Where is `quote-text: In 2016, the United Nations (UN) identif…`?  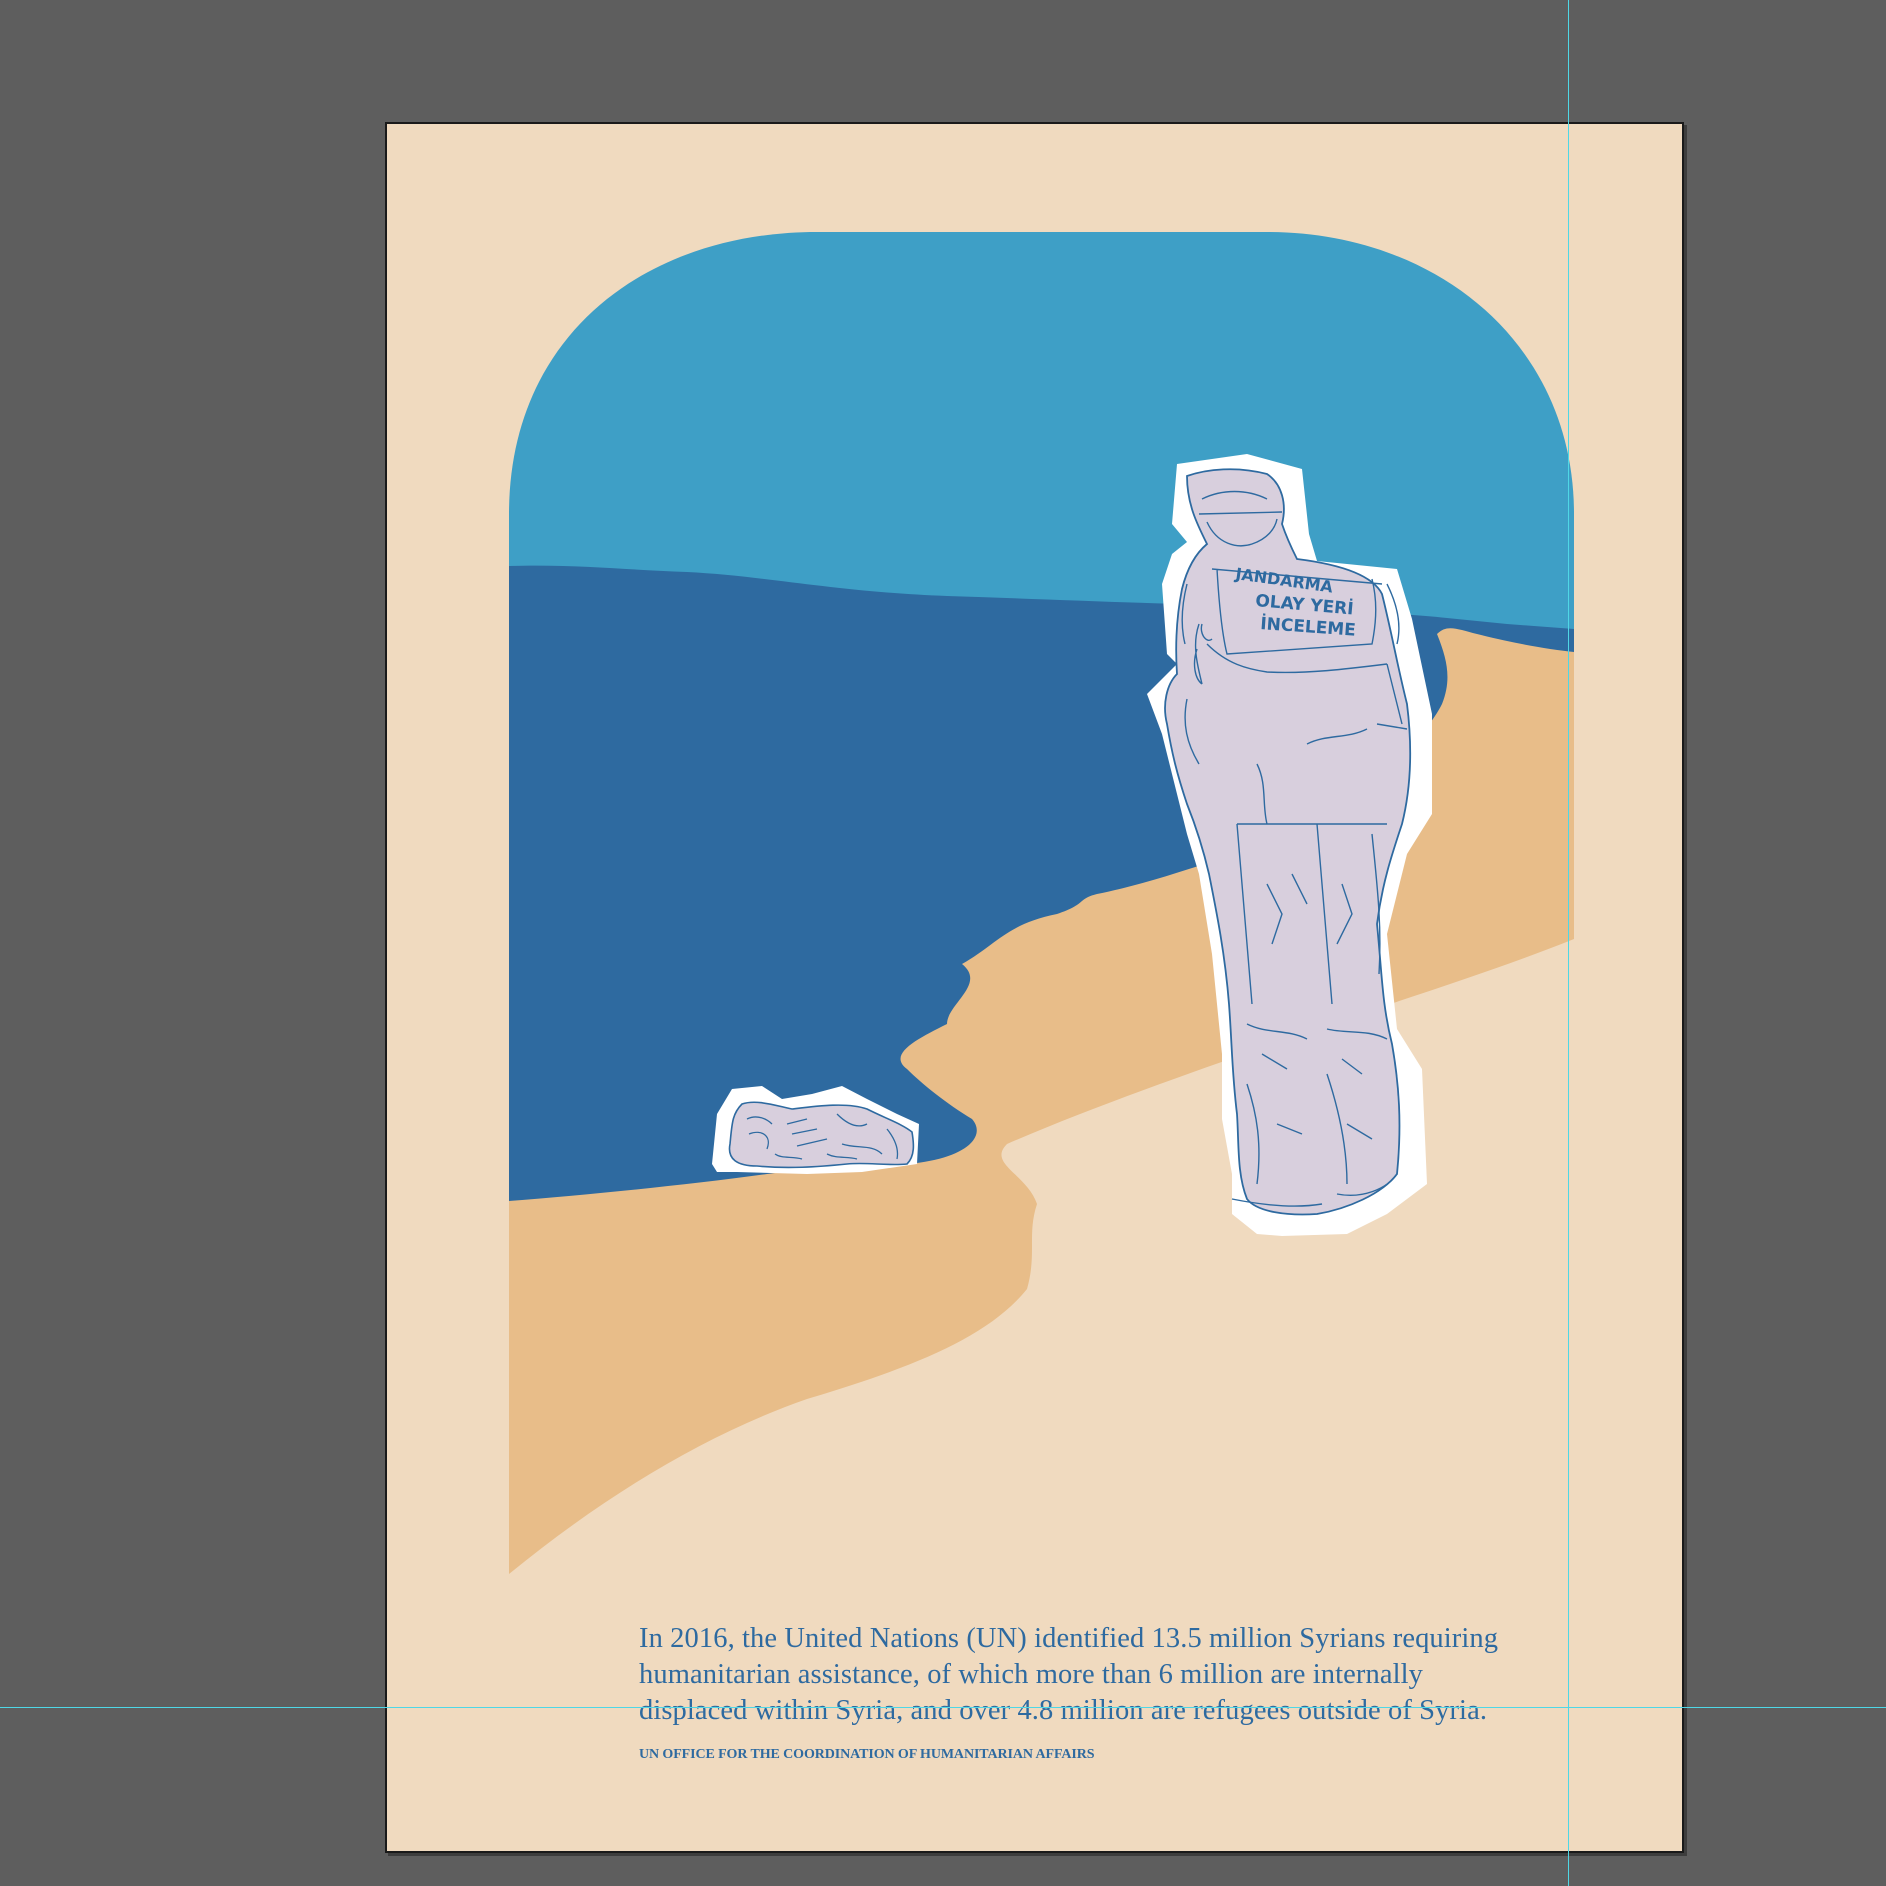 quote-text: In 2016, the United Nations (UN) identif… is located at coordinates (1104, 1675).